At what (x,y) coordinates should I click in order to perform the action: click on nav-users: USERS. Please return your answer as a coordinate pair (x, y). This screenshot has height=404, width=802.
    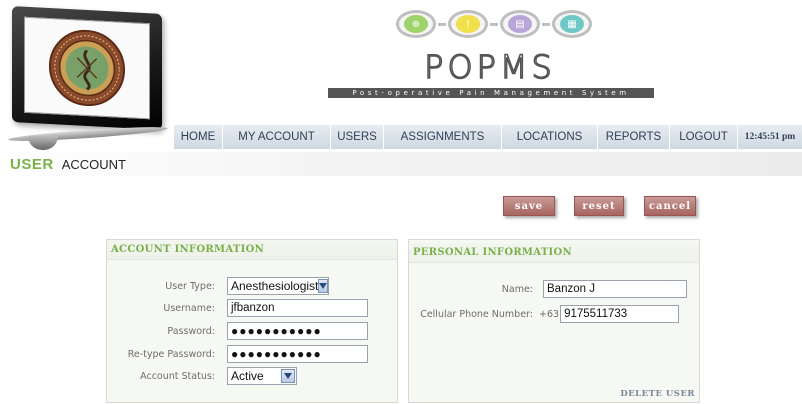
    Looking at the image, I should click on (357, 137).